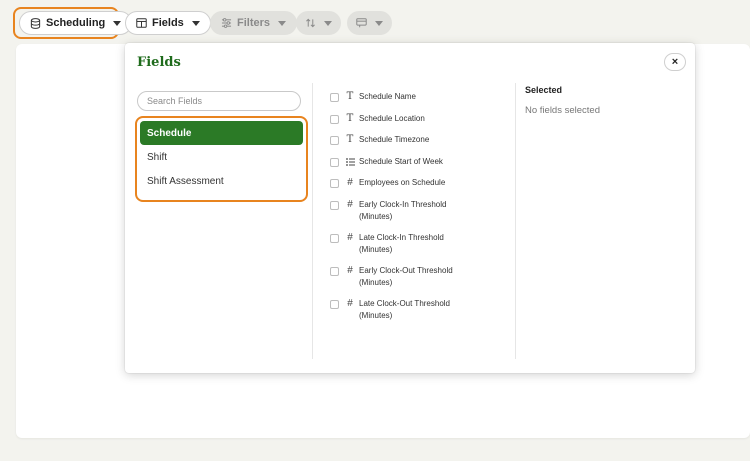 Image resolution: width=750 pixels, height=461 pixels. Describe the element at coordinates (310, 23) in the screenshot. I see `sort-arrows-icon` at that location.